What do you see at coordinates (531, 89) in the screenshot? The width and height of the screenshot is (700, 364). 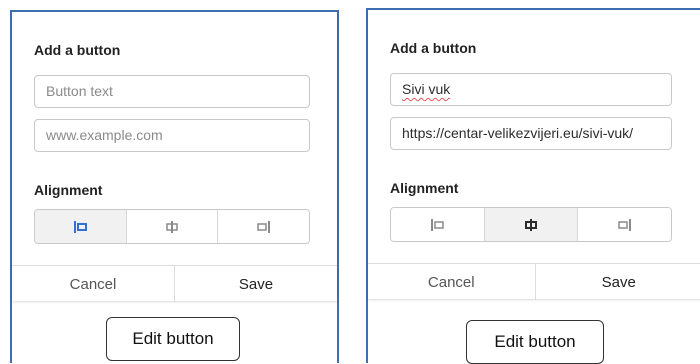 I see `button-text-input: Sivi vuk` at bounding box center [531, 89].